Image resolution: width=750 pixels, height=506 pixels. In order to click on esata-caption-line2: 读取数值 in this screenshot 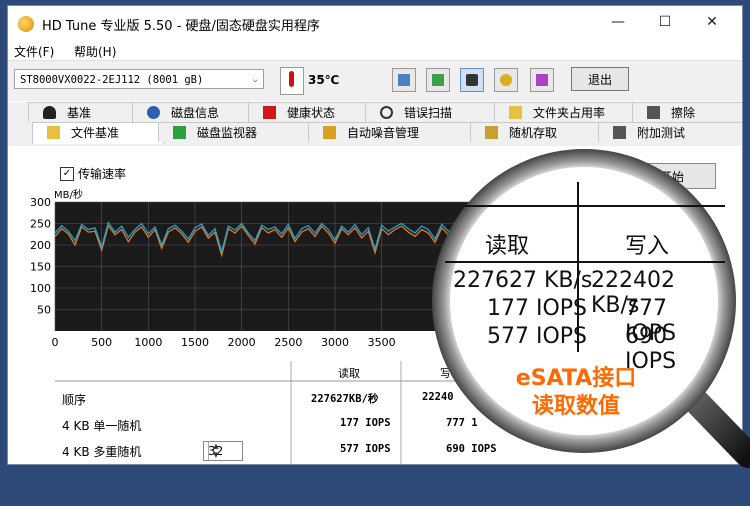, I will do `click(575, 406)`.